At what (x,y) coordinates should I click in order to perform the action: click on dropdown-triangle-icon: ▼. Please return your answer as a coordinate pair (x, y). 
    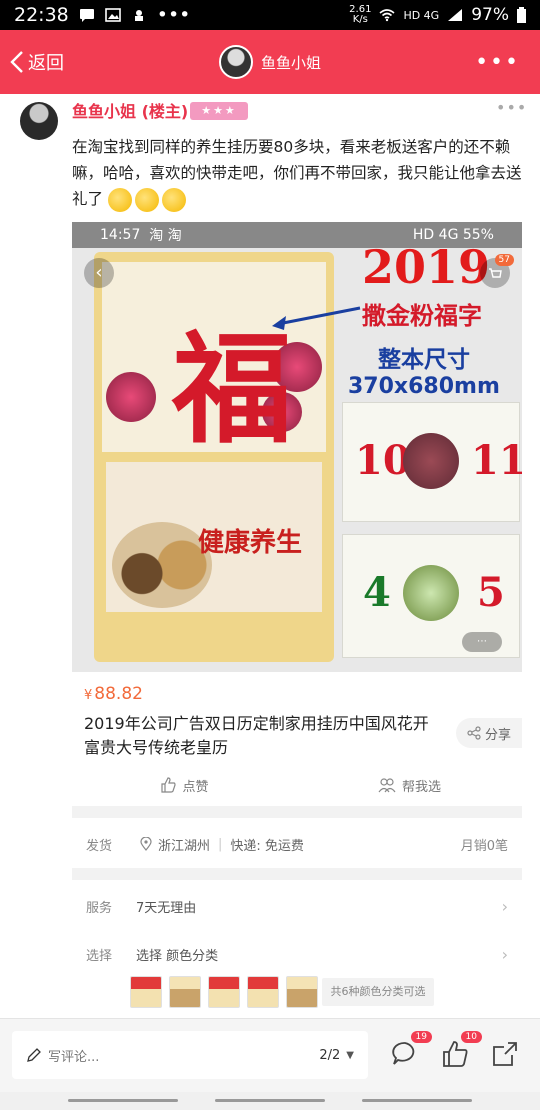
    Looking at the image, I should click on (350, 1055).